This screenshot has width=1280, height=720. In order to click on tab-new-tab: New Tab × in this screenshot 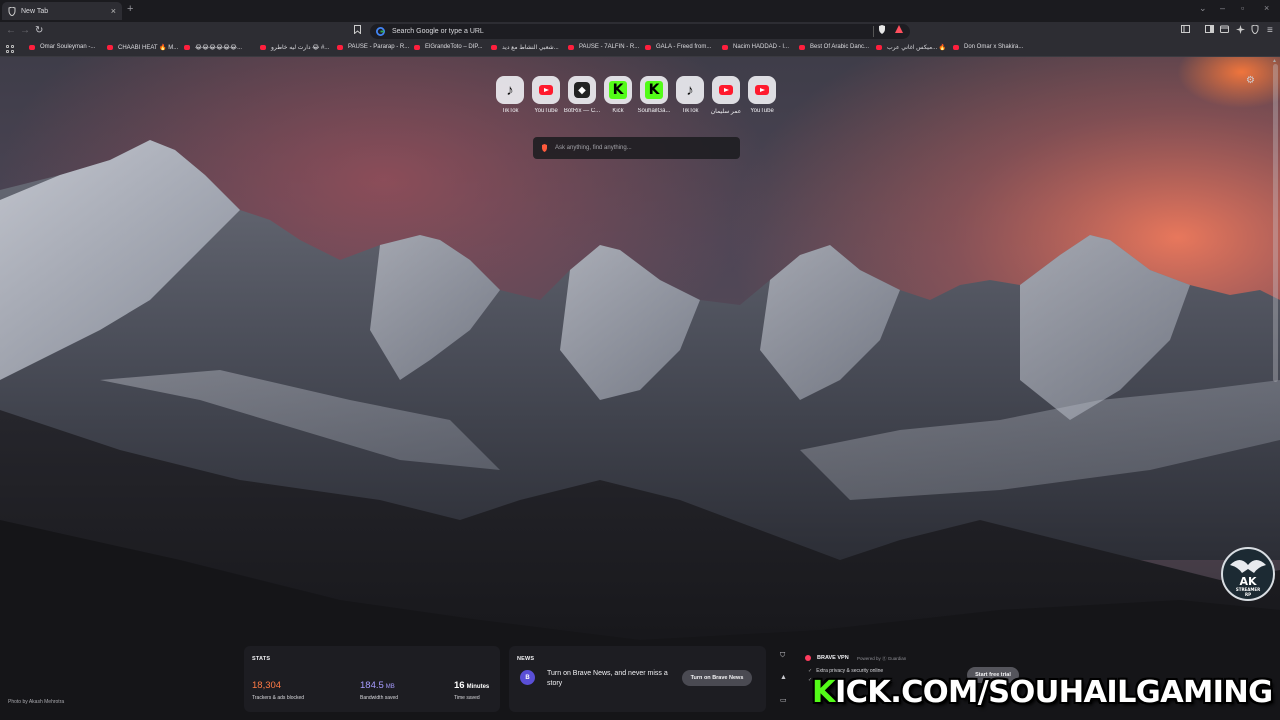, I will do `click(62, 11)`.